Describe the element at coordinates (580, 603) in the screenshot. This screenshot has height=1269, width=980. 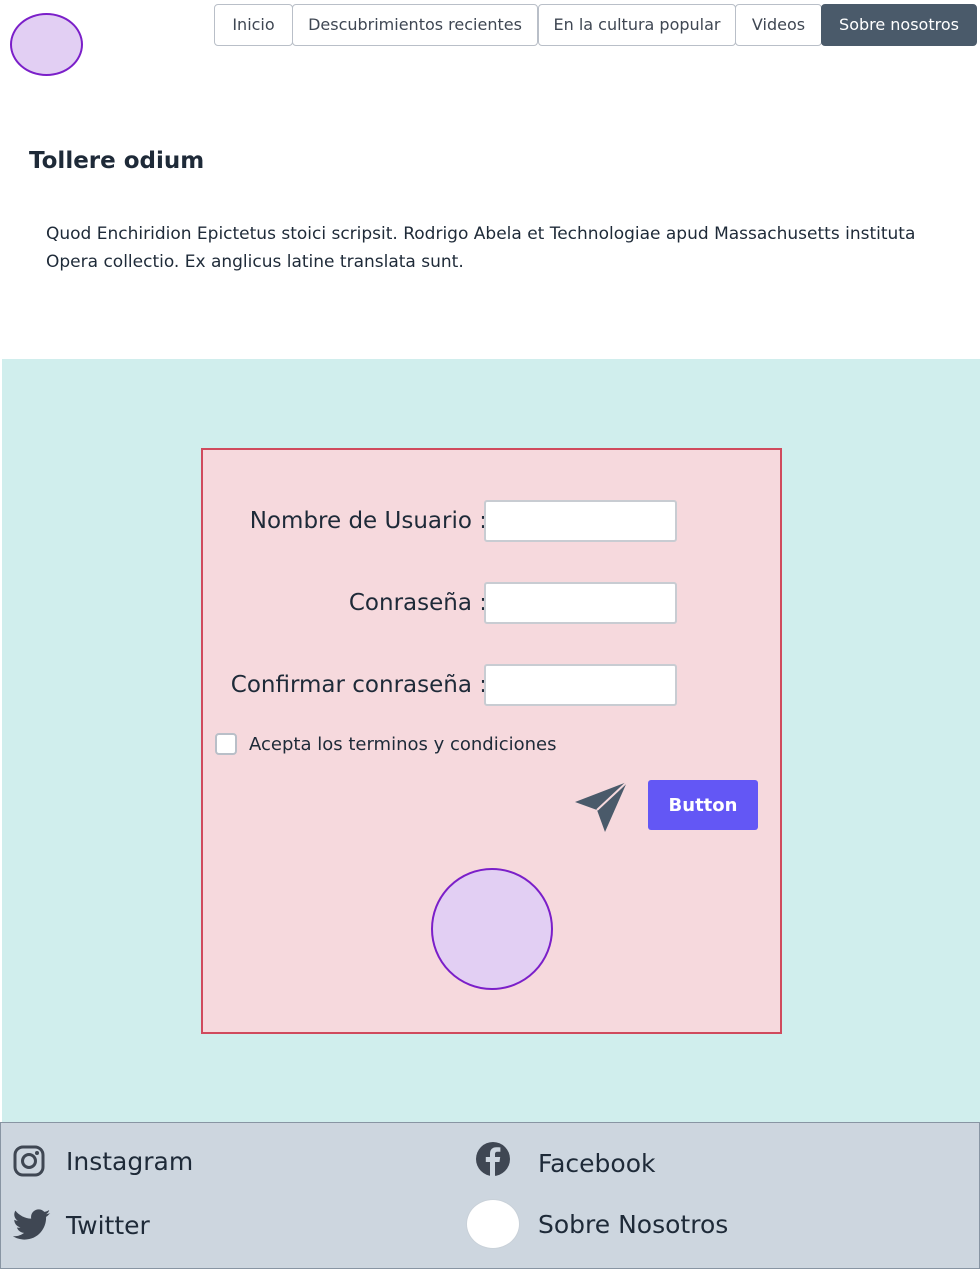
I see `password-input` at that location.